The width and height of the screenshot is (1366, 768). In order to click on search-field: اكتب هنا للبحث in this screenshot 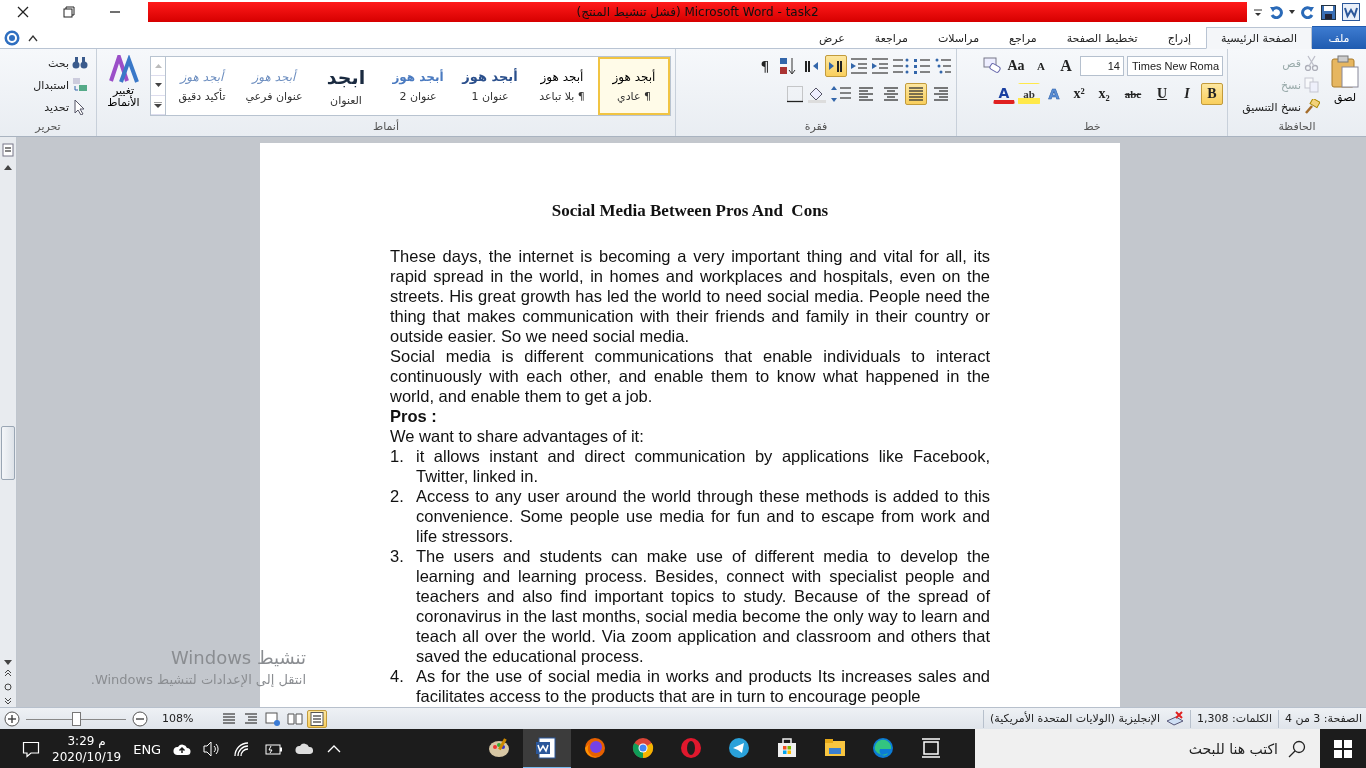, I will do `click(1147, 748)`.